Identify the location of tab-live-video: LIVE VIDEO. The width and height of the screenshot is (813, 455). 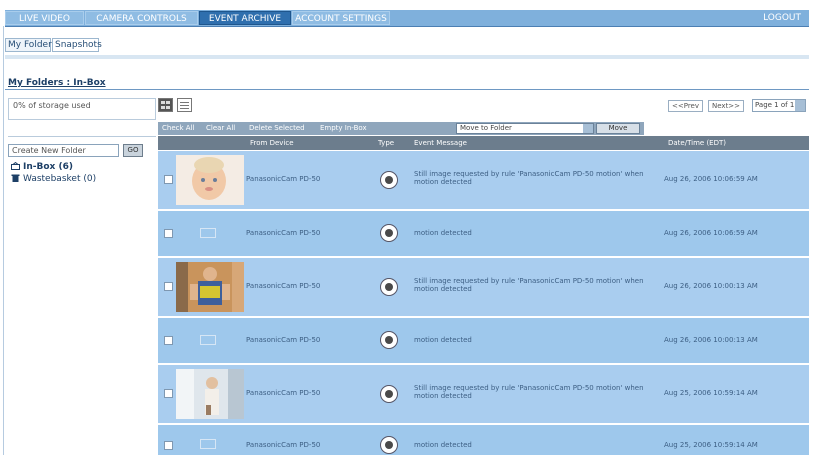
(44, 18).